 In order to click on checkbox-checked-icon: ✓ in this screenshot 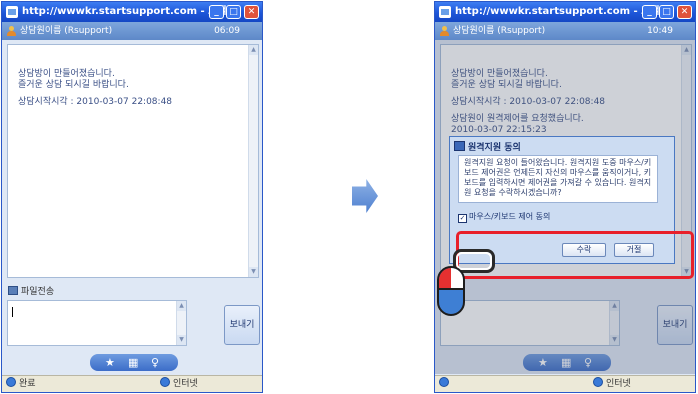, I will do `click(462, 218)`.